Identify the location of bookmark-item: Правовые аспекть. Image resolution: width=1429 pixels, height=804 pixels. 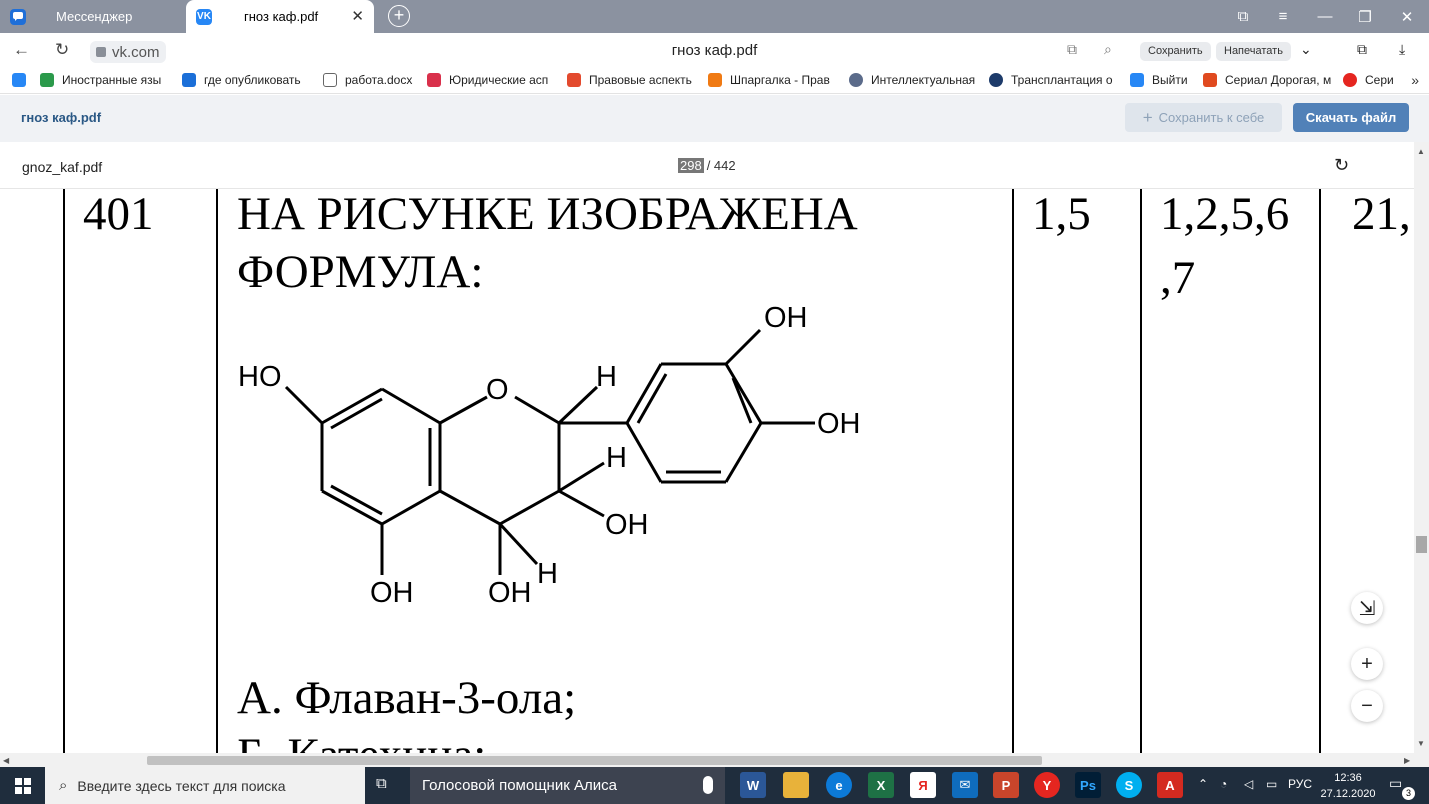
(629, 80).